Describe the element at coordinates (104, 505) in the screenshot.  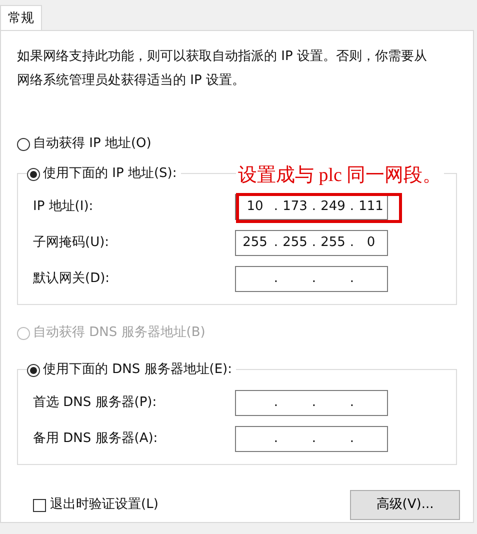
I see `checkbox-label: 退出时验证设置(L)` at that location.